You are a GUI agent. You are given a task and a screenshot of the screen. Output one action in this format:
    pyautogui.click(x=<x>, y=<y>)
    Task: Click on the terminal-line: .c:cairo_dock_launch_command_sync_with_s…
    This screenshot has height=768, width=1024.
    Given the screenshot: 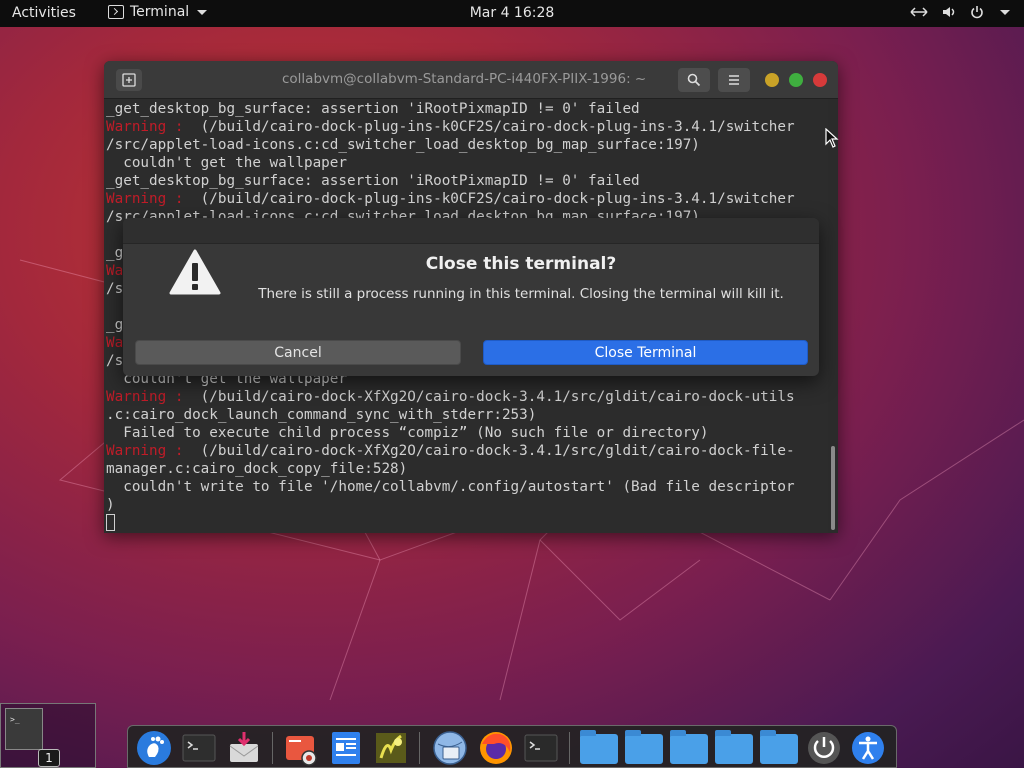 What is the action you would take?
    pyautogui.click(x=321, y=415)
    